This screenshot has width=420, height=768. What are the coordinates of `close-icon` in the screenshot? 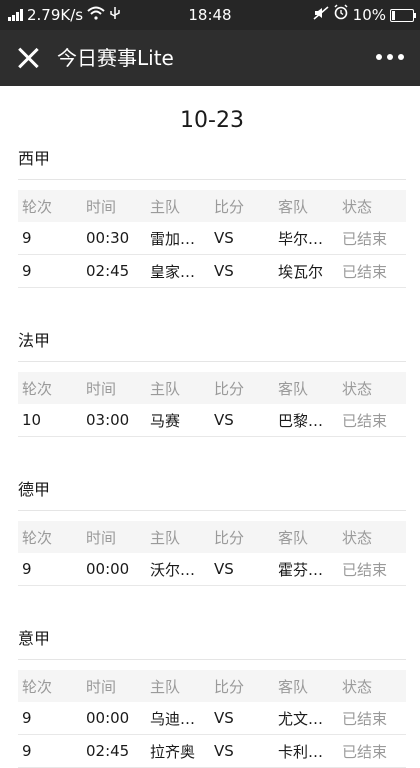 It's located at (28, 58).